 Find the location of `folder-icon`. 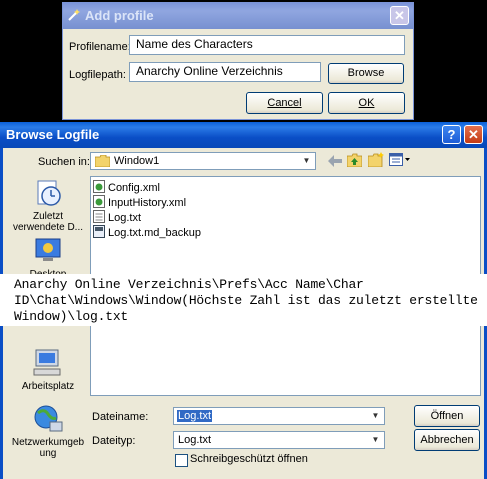

folder-icon is located at coordinates (102, 161).